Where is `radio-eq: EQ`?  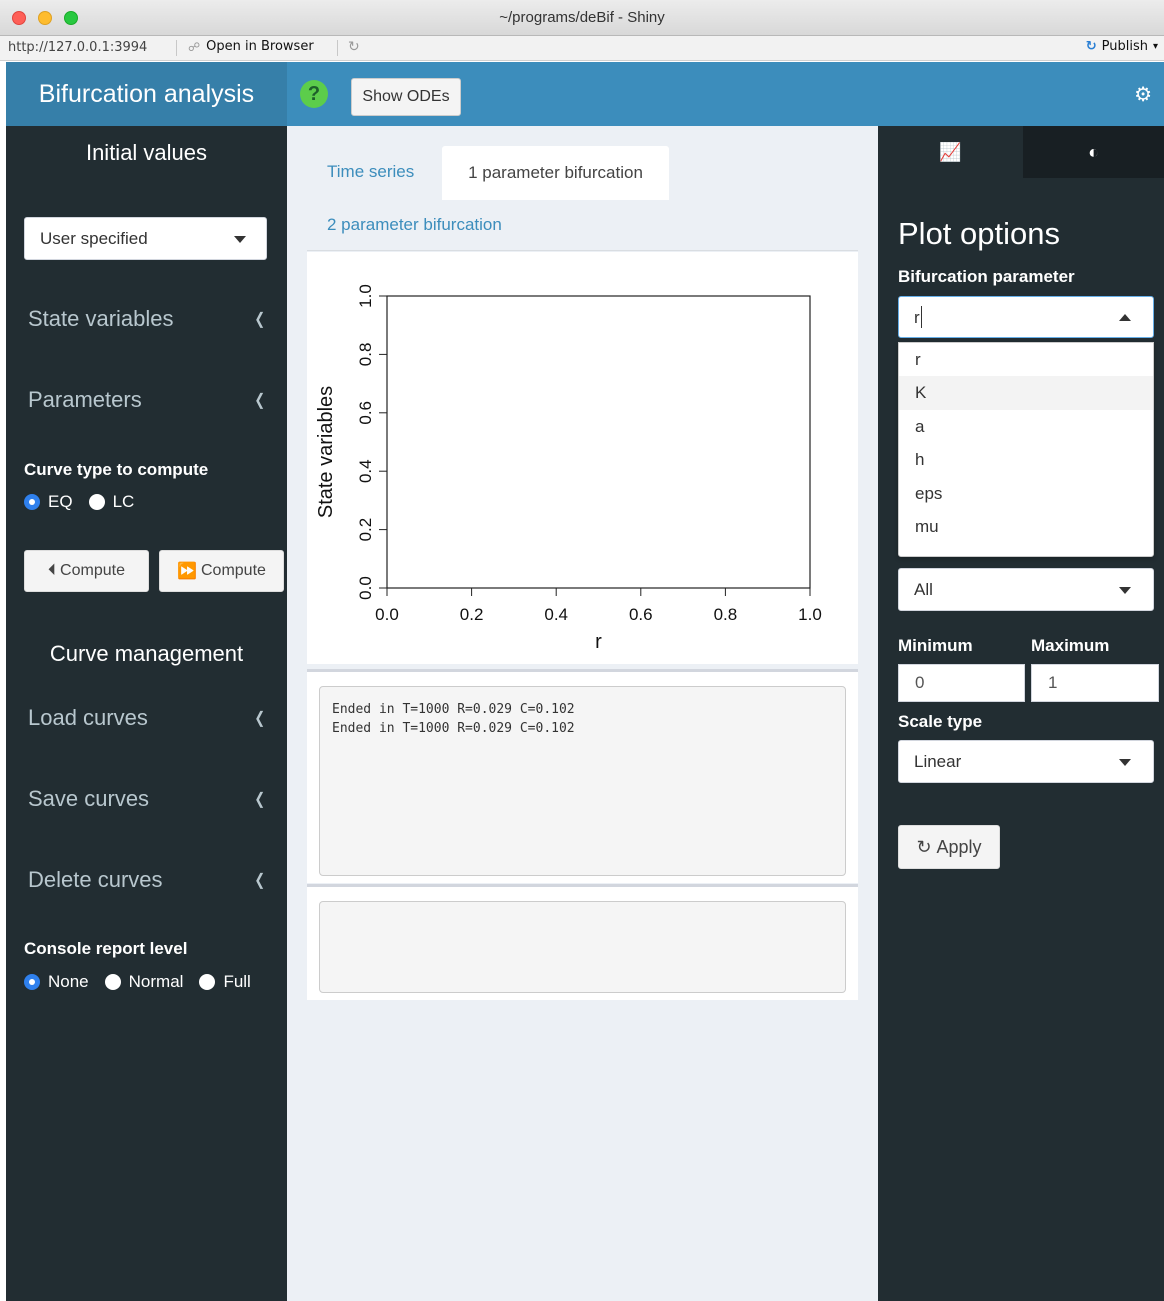 radio-eq: EQ is located at coordinates (48, 502).